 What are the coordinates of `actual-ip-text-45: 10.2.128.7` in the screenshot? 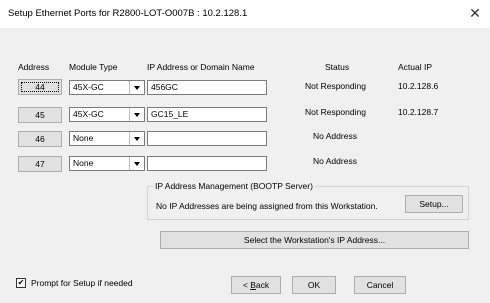 It's located at (418, 112).